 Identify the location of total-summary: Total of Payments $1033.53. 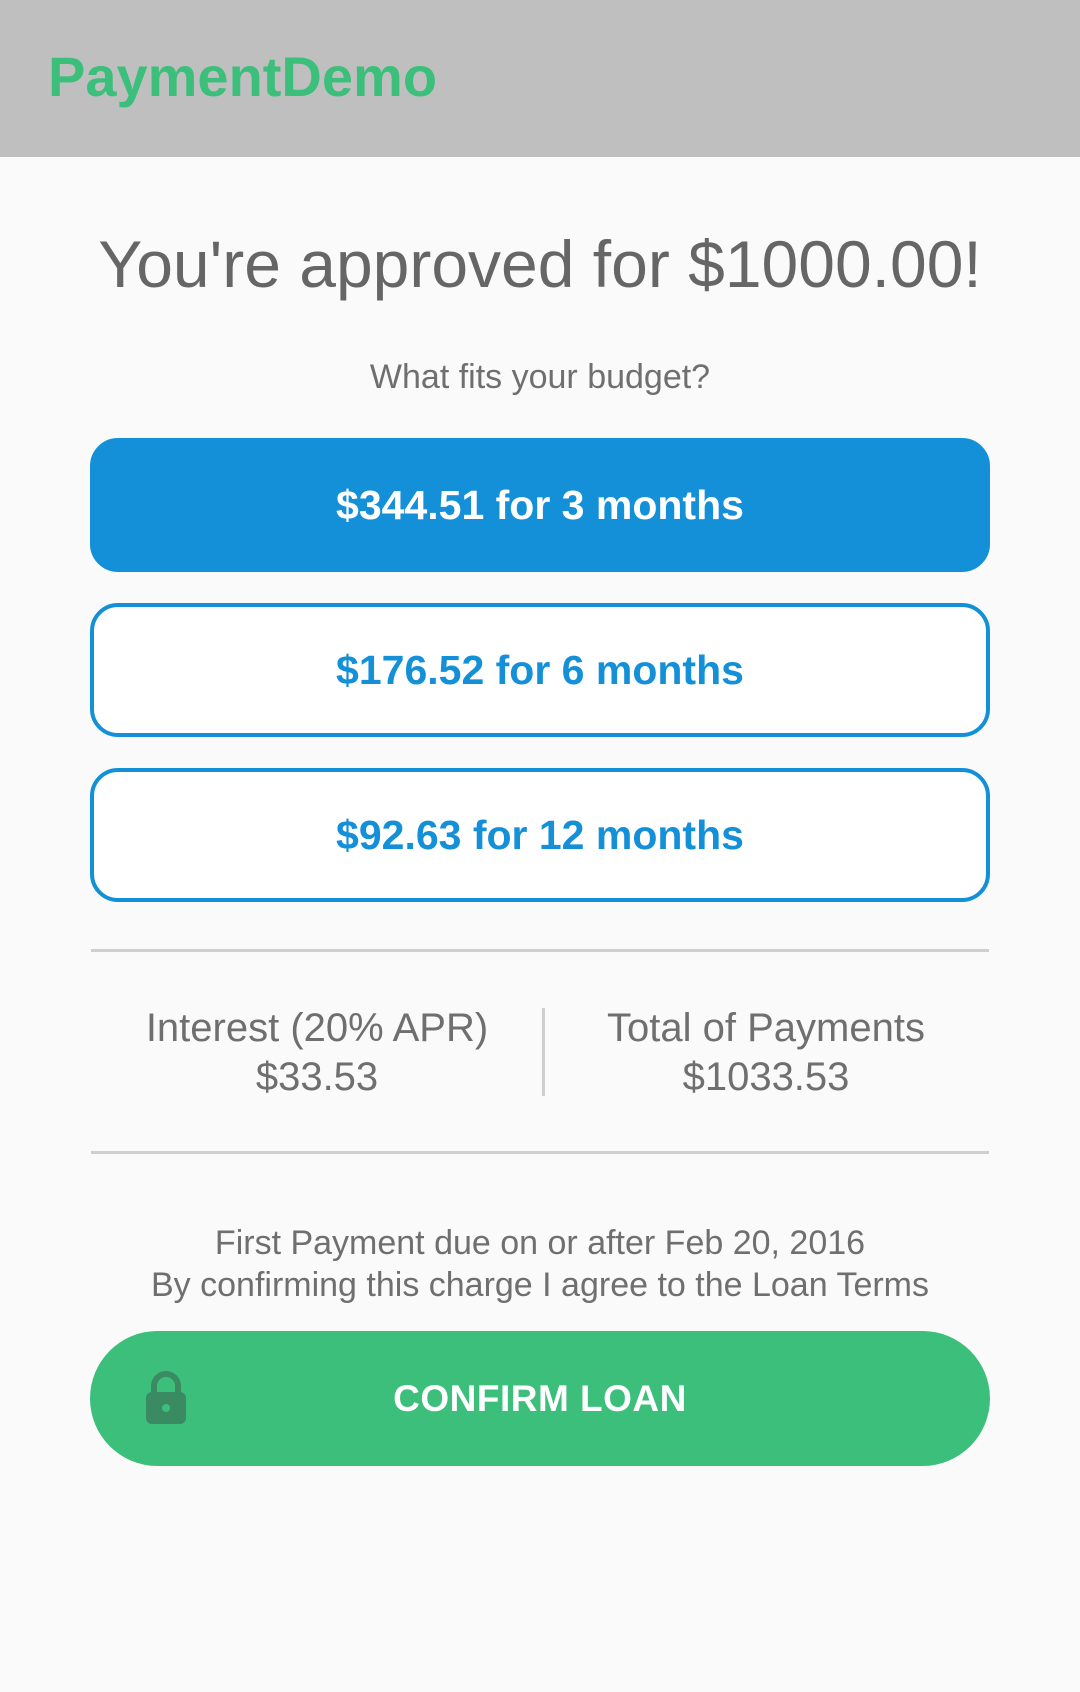
(766, 1053).